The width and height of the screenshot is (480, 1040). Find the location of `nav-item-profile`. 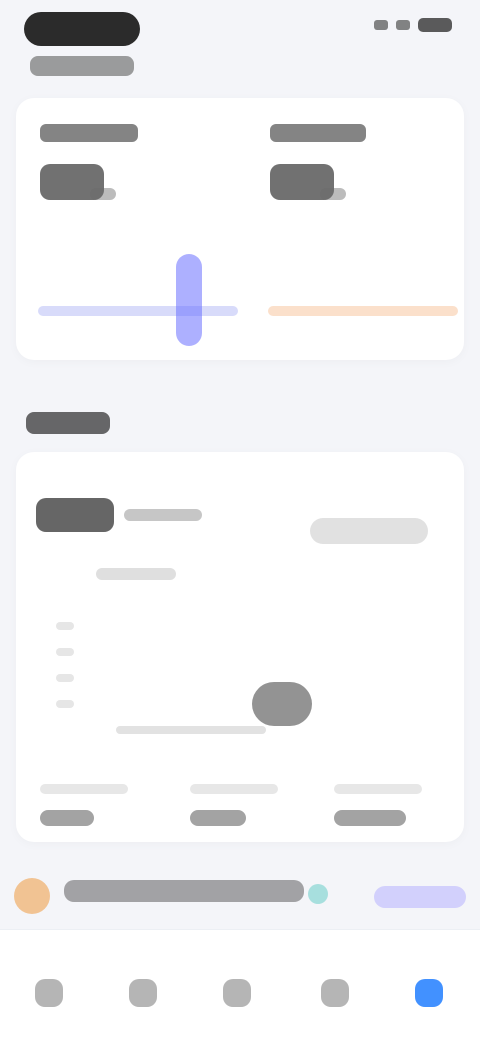

nav-item-profile is located at coordinates (429, 993).